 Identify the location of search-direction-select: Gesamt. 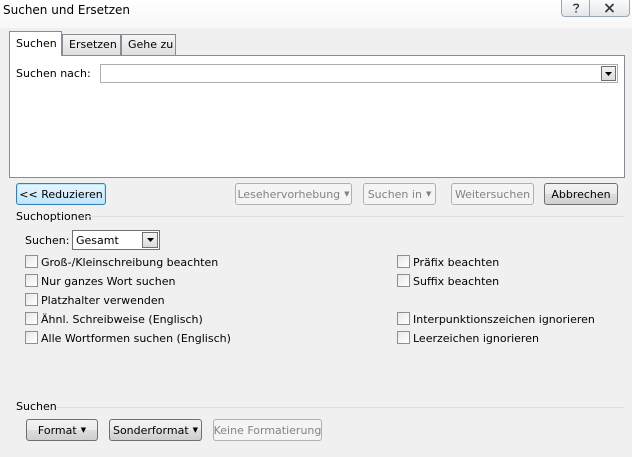
(116, 240).